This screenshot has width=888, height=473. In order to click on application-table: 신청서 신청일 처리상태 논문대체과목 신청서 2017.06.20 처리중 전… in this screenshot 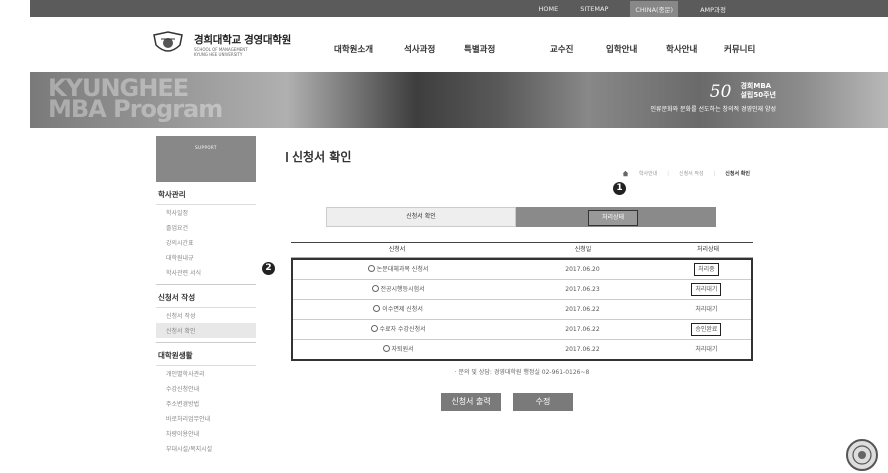, I will do `click(522, 301)`.